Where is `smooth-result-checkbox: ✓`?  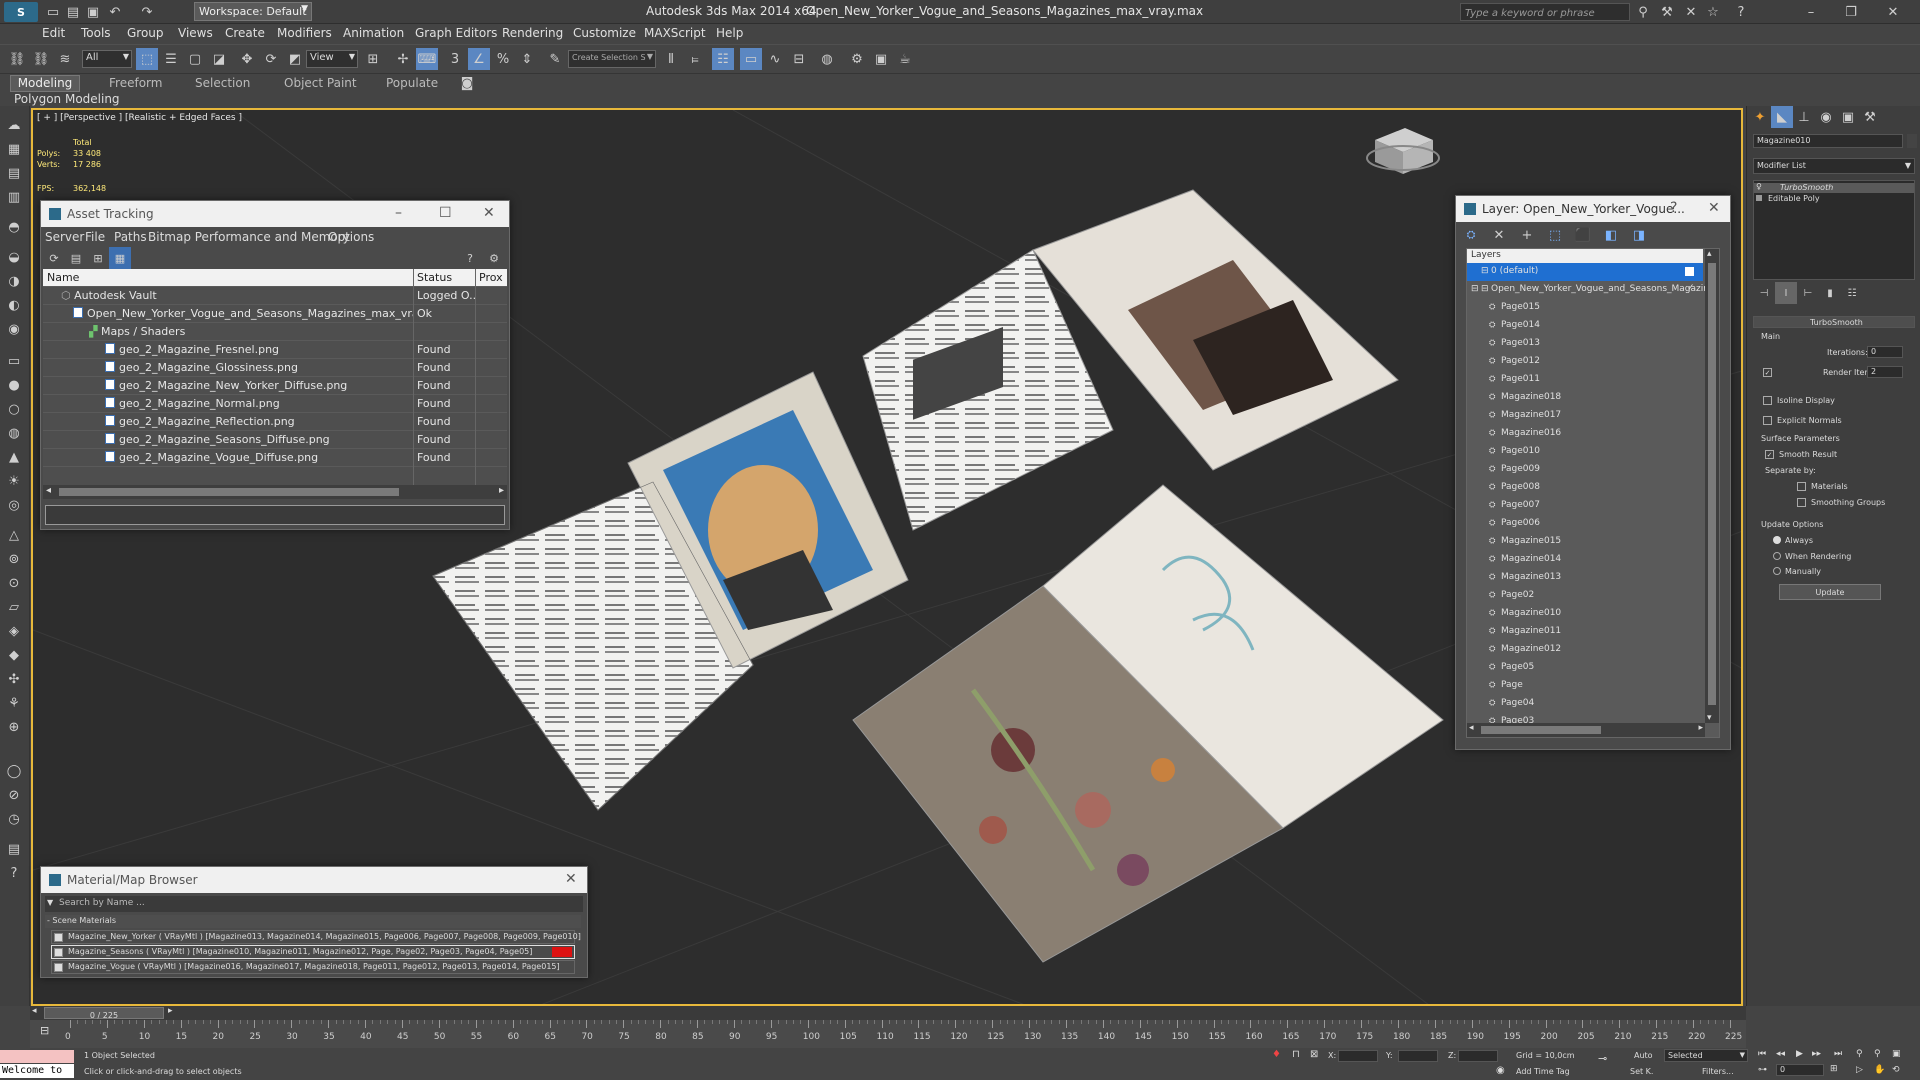 smooth-result-checkbox: ✓ is located at coordinates (1769, 454).